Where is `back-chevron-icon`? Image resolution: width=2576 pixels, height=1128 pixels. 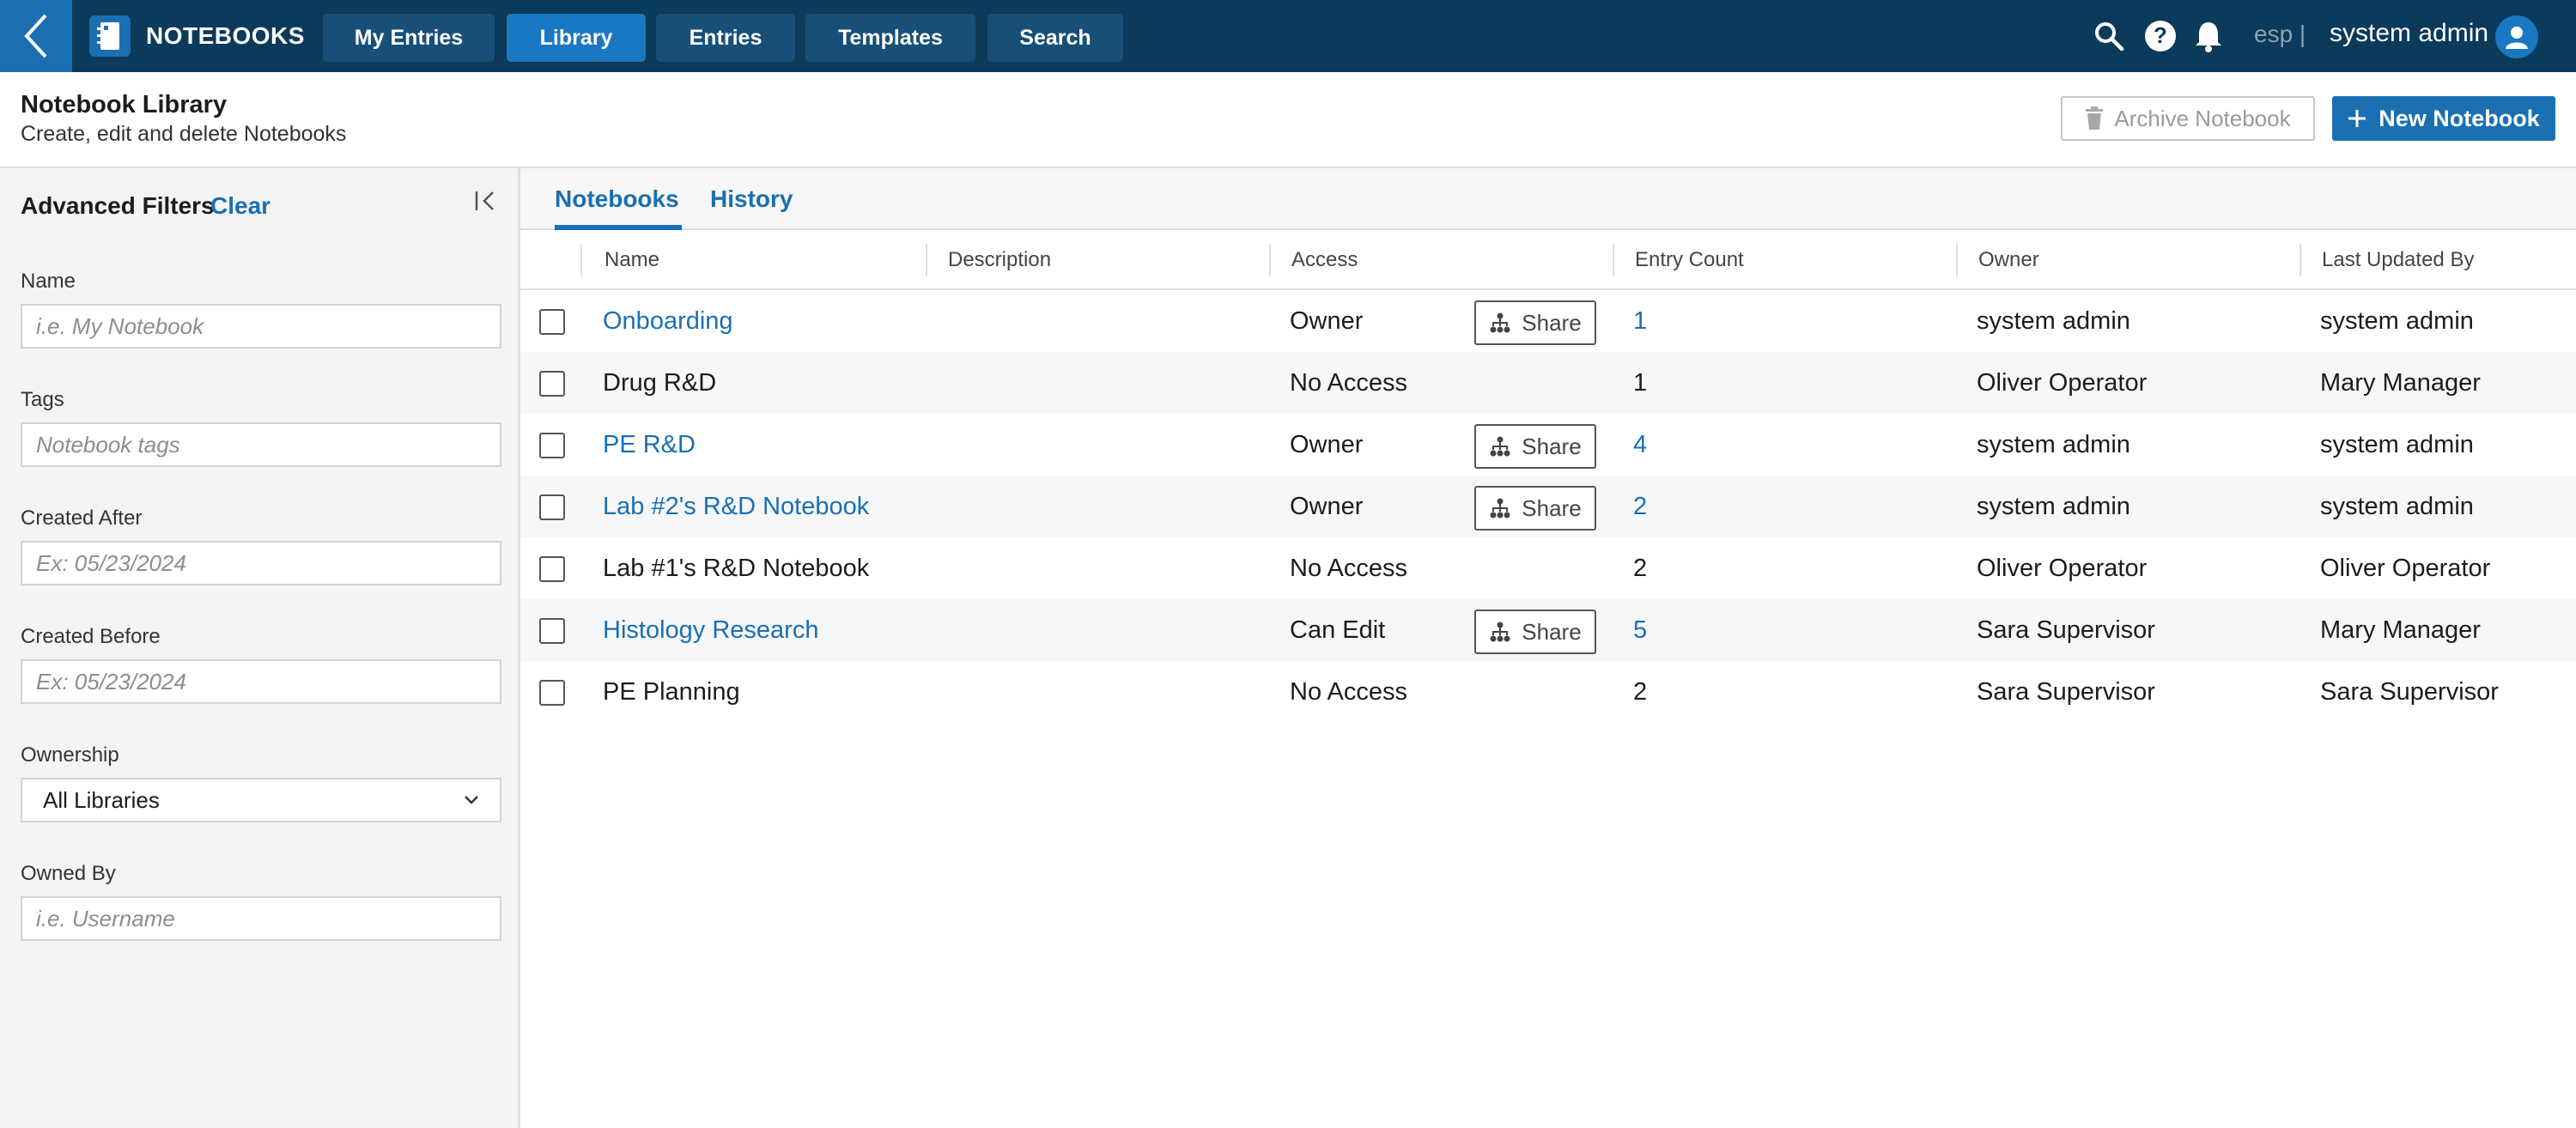 back-chevron-icon is located at coordinates (36, 36).